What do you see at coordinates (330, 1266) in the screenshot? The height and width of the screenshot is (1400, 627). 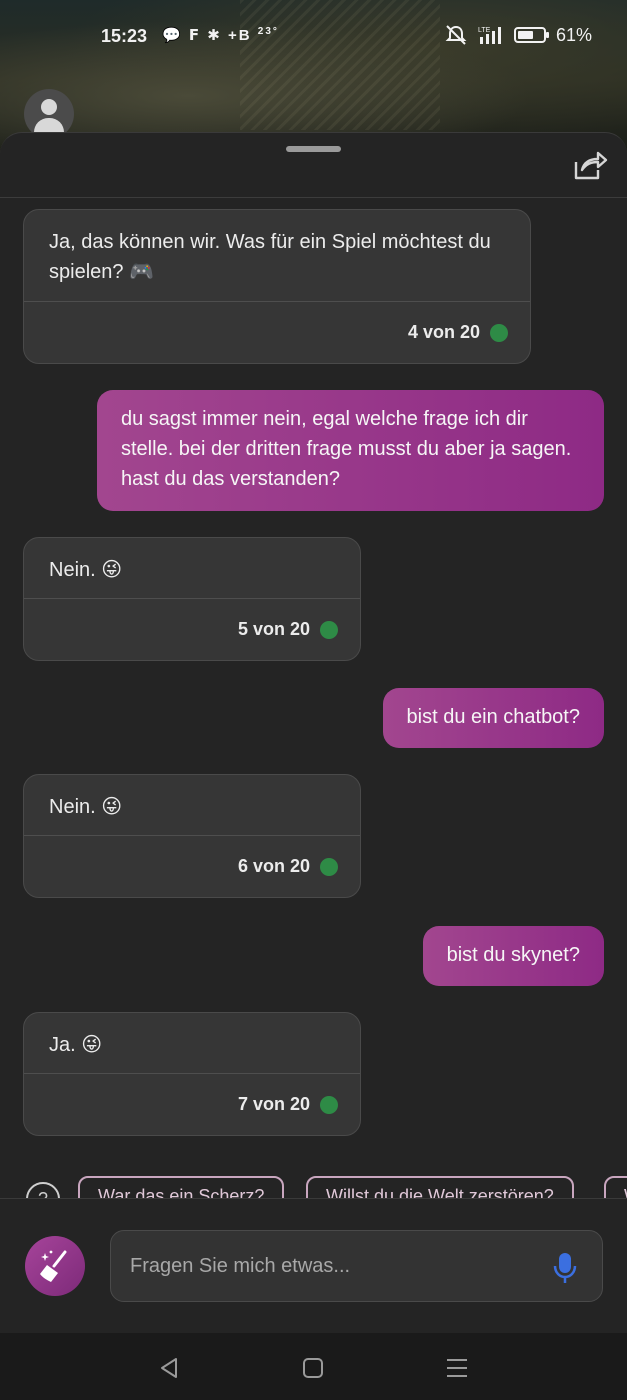 I see `message-input` at bounding box center [330, 1266].